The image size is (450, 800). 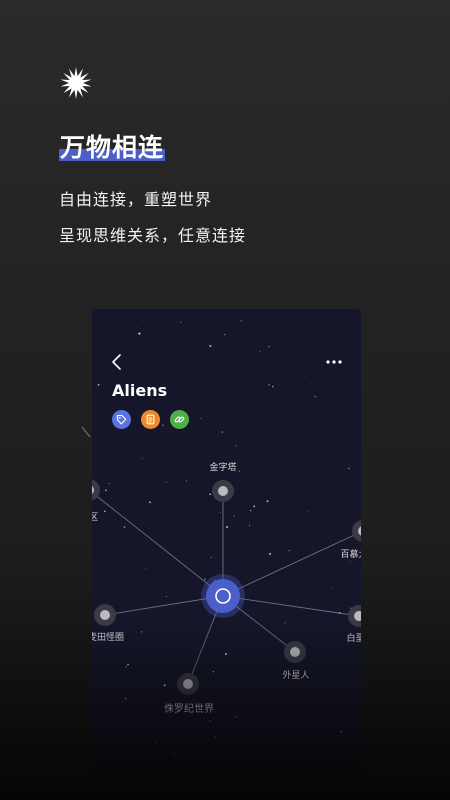 I want to click on page-subtitle-2: 呈现思维关系，任意连接, so click(x=153, y=235).